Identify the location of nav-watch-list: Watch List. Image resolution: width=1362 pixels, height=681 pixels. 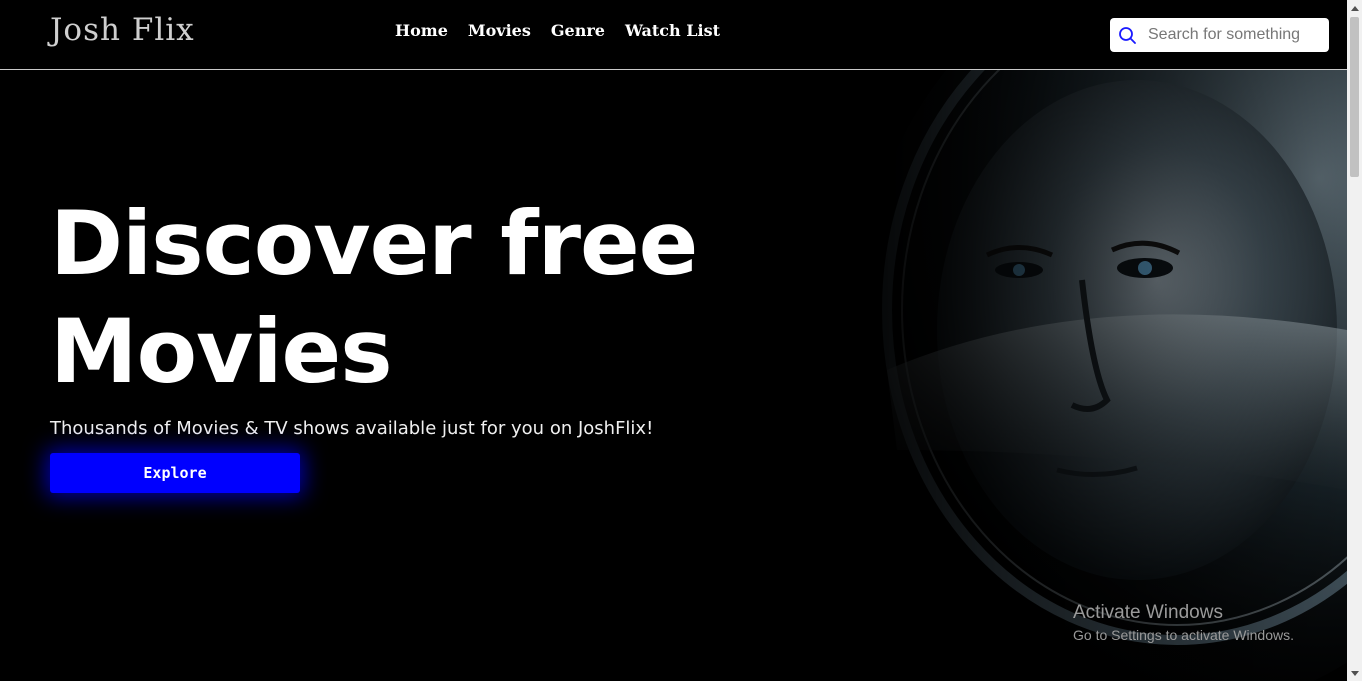
(672, 30).